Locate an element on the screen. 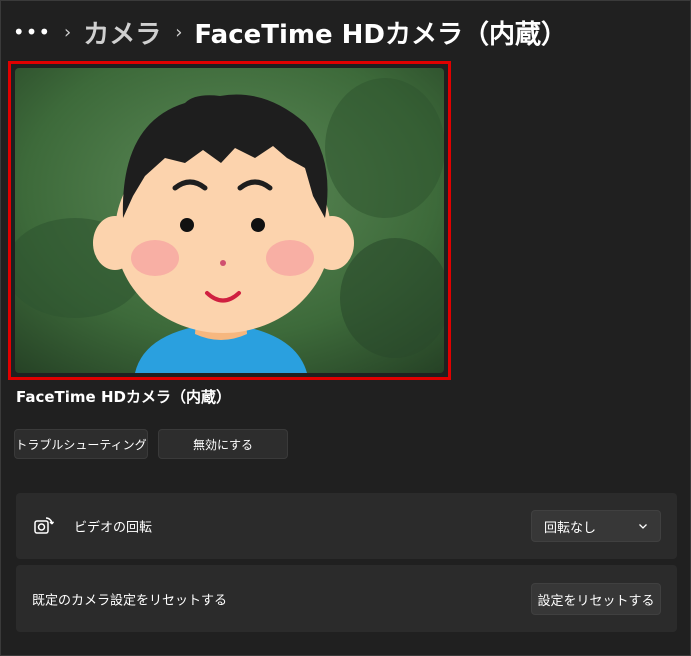 Image resolution: width=691 pixels, height=656 pixels. video-rotation-value: 回転なし is located at coordinates (570, 528).